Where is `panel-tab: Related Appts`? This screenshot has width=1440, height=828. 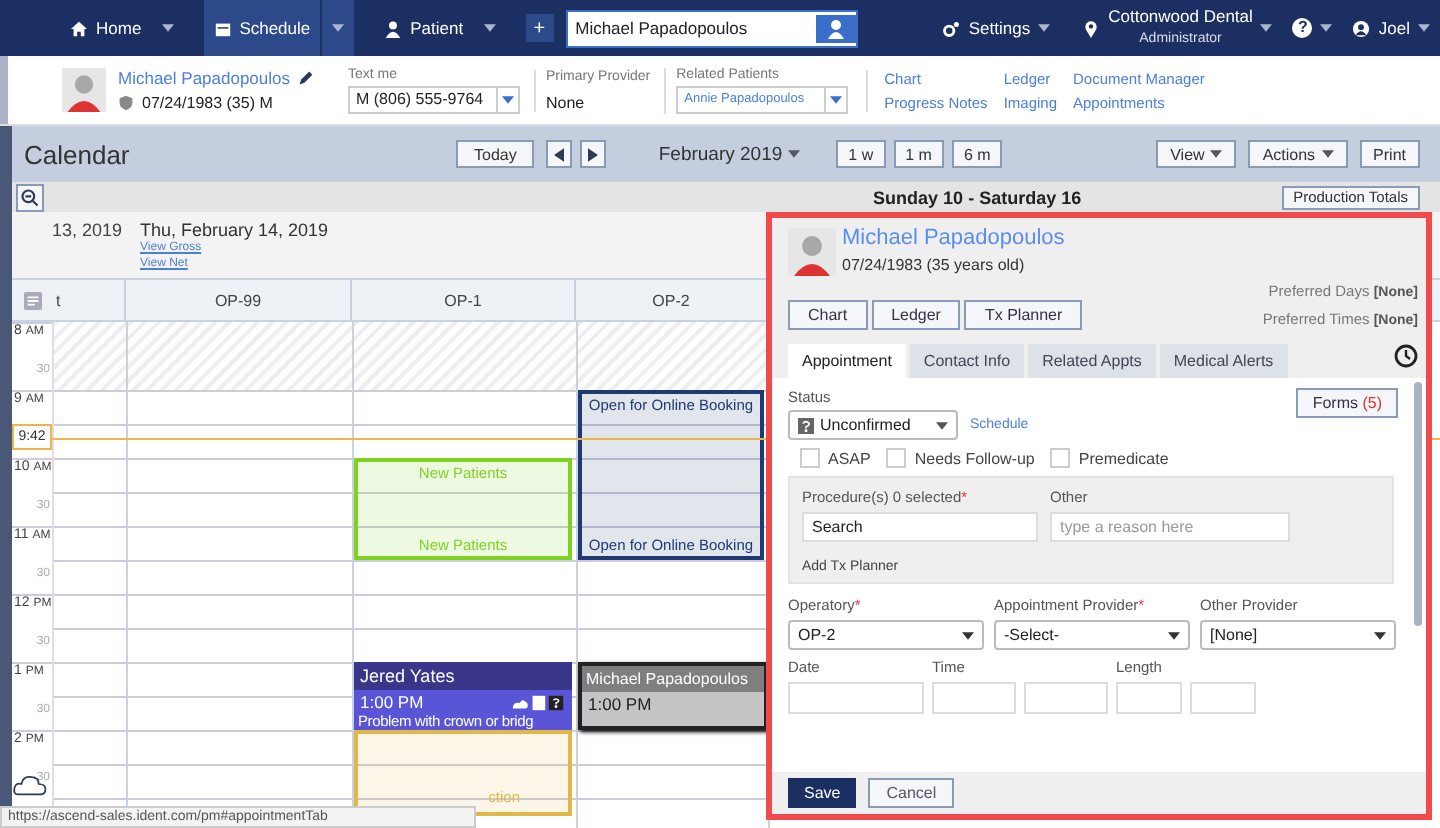 panel-tab: Related Appts is located at coordinates (1092, 361).